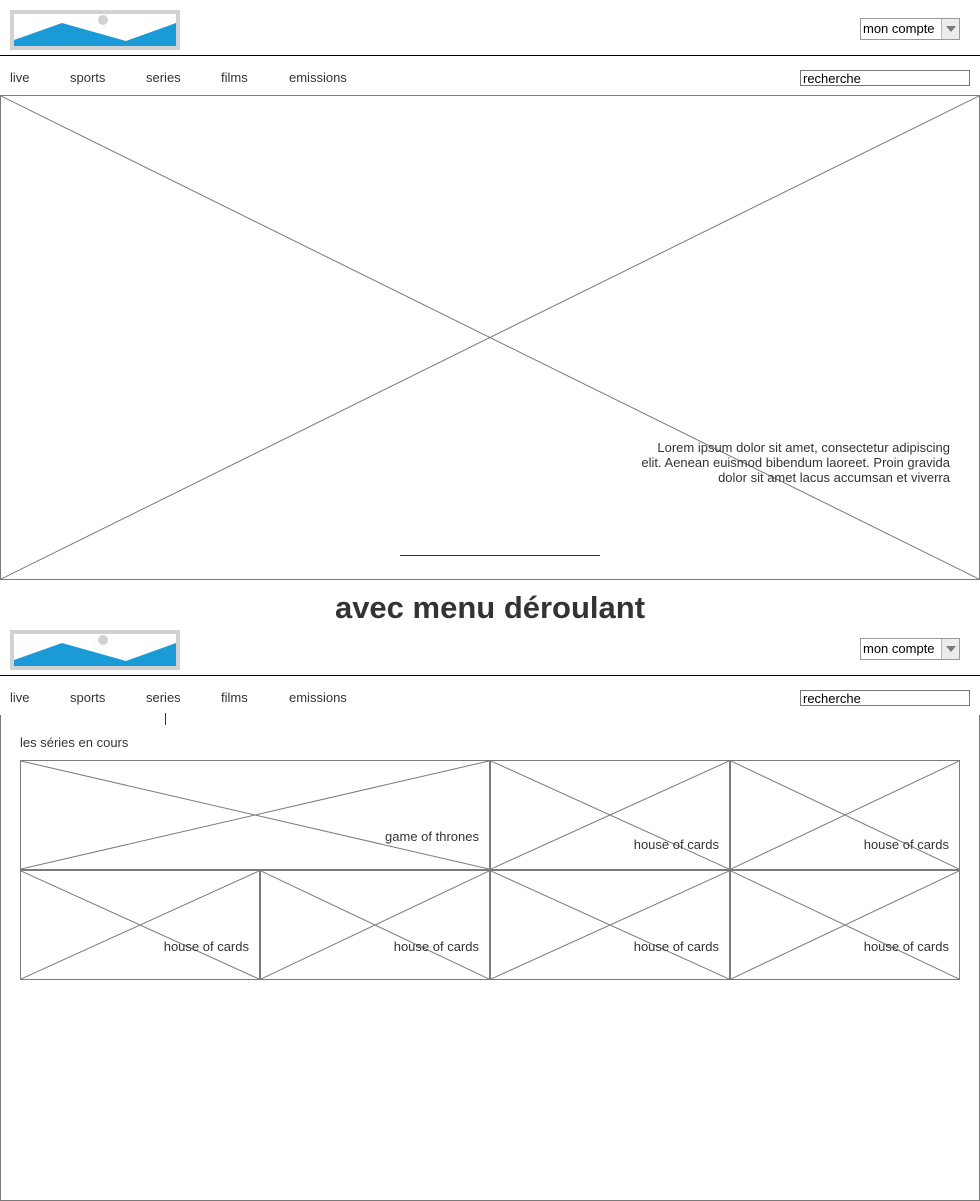 The width and height of the screenshot is (980, 1201). Describe the element at coordinates (74, 742) in the screenshot. I see `dropdown-heading: les séries en cours` at that location.